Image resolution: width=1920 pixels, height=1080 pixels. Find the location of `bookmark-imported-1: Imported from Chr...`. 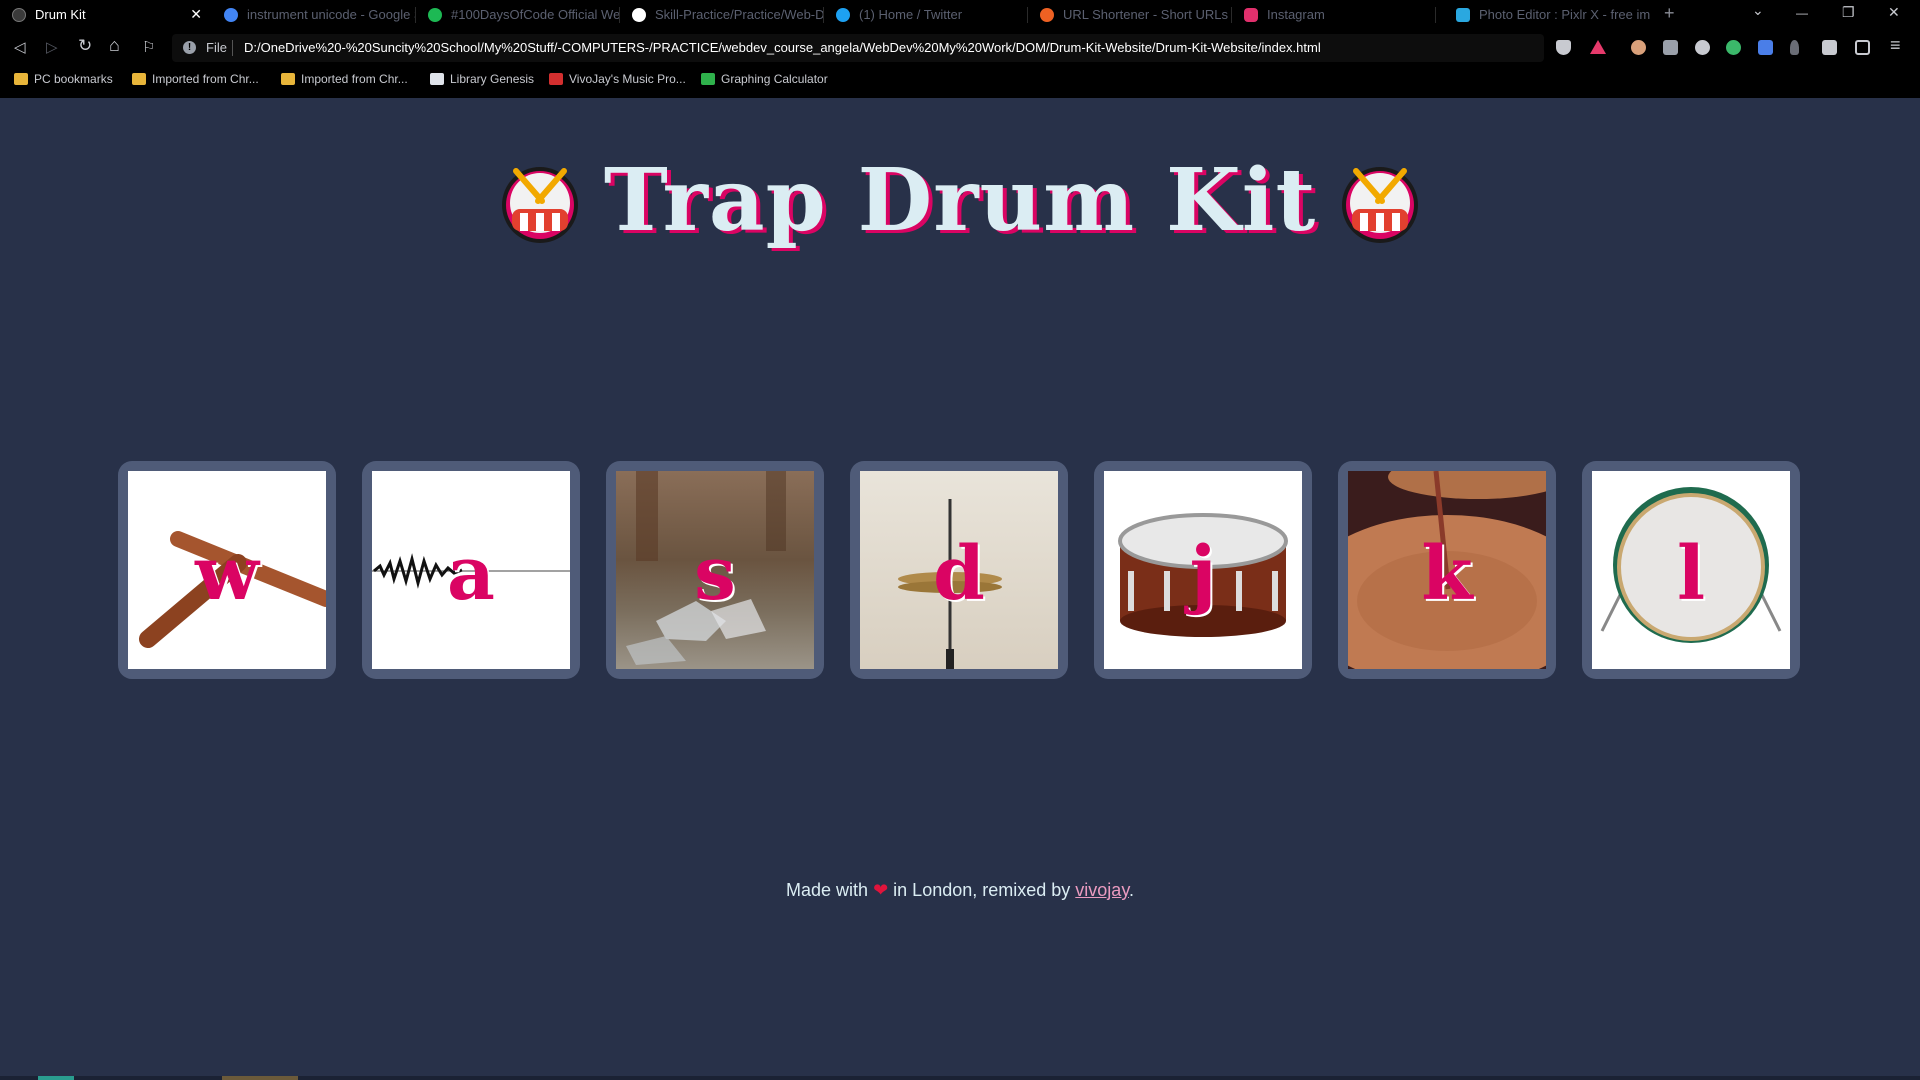

bookmark-imported-1: Imported from Chr... is located at coordinates (195, 79).